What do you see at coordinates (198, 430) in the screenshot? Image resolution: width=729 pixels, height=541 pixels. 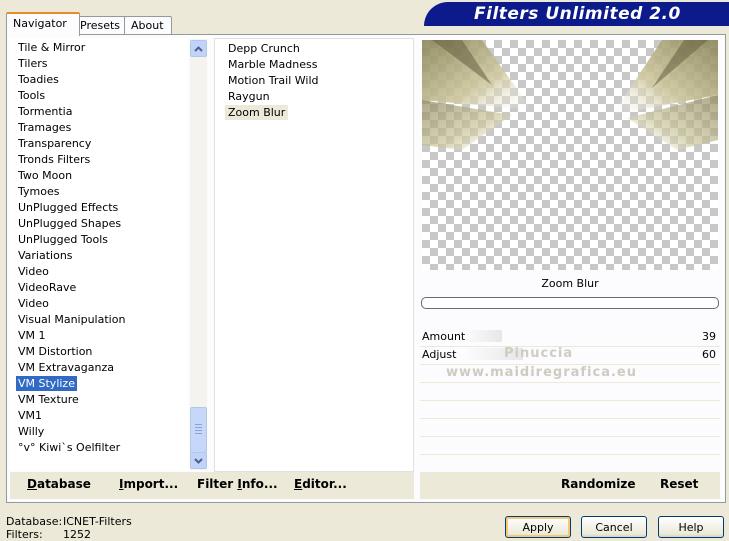 I see `scroll-thumb` at bounding box center [198, 430].